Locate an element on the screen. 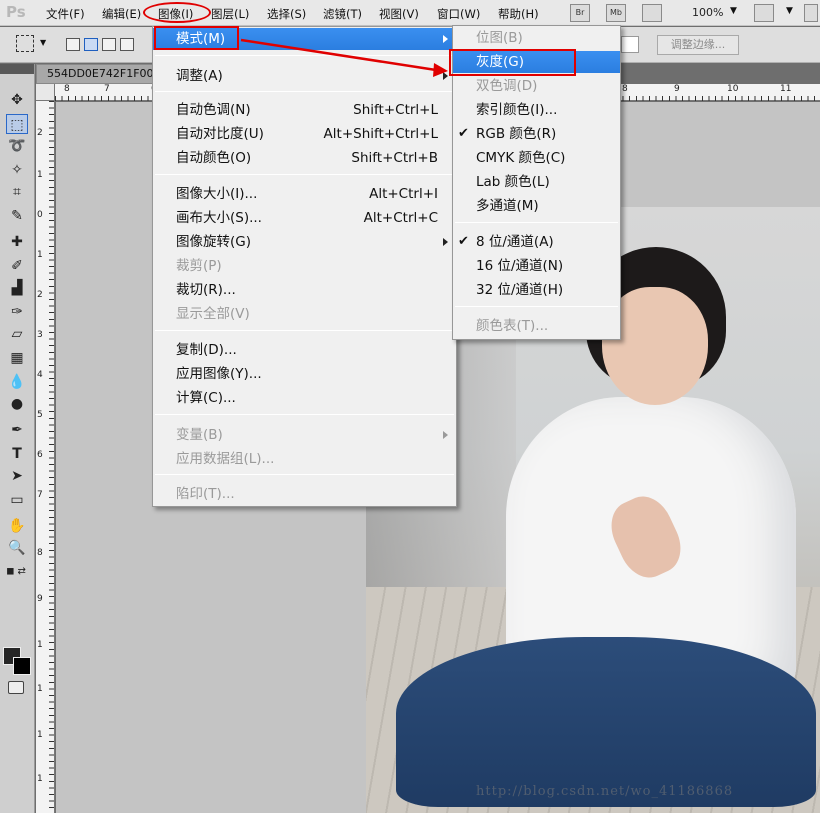 Image resolution: width=820 pixels, height=813 pixels. submenu-item-multichannel: 多通道(M) is located at coordinates (536, 206).